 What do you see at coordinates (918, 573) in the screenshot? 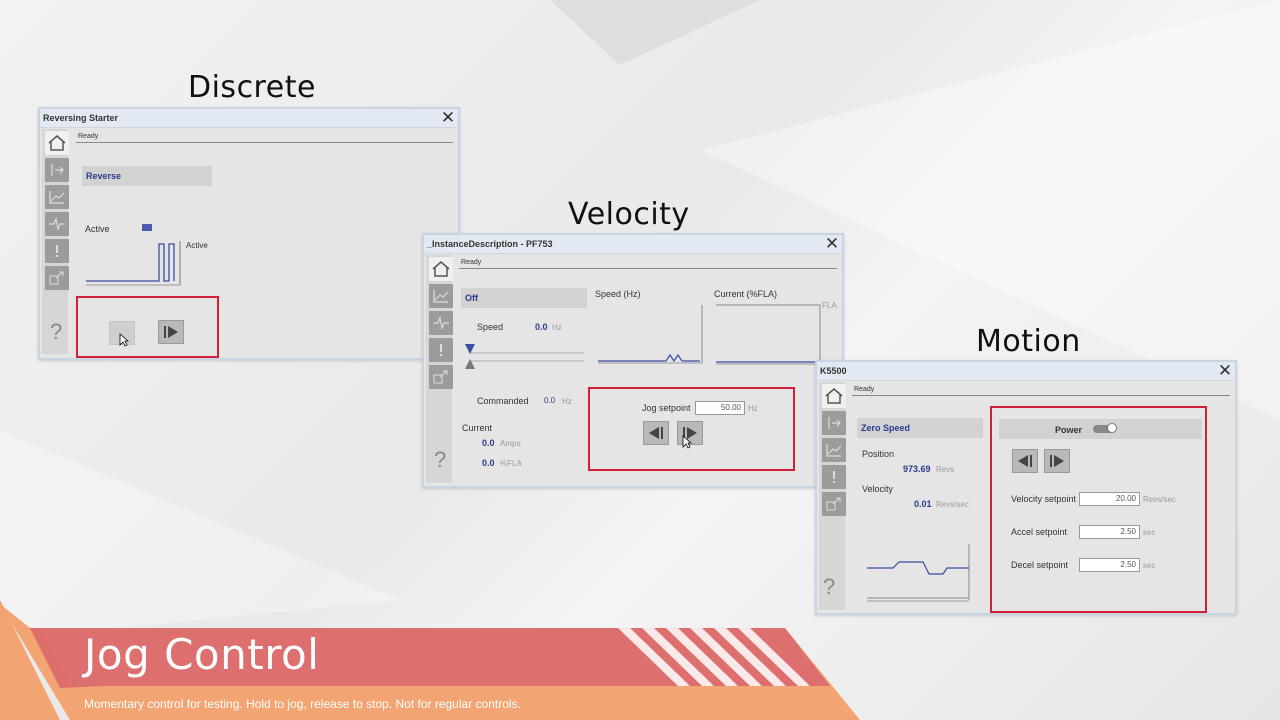
I see `velocity-trend` at bounding box center [918, 573].